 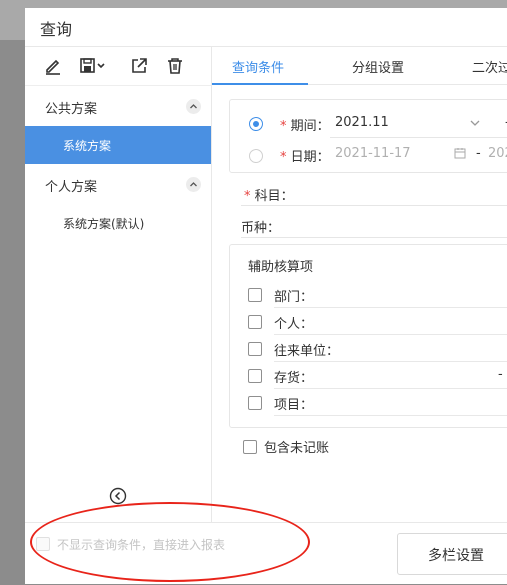 I want to click on chevron-down-icon, so click(x=475, y=125).